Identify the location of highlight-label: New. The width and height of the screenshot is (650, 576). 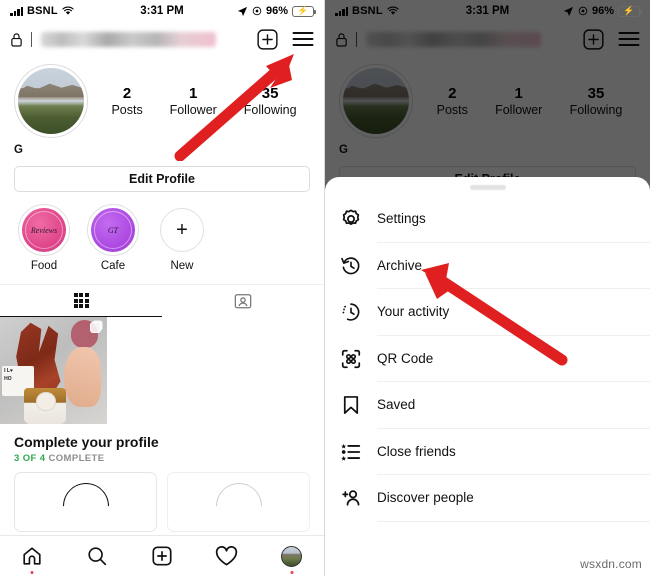
(182, 266).